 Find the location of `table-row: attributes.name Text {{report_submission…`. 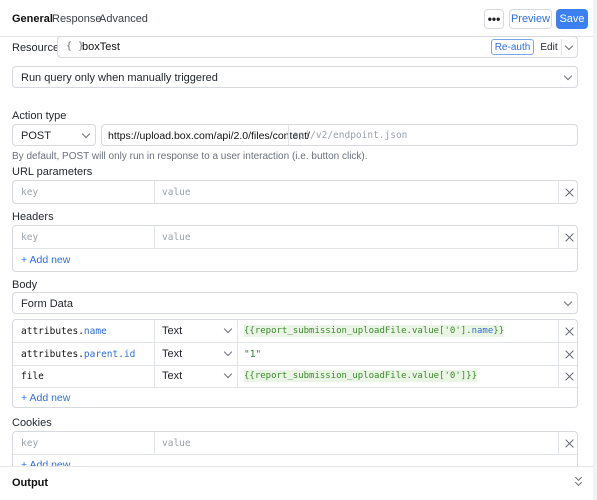

table-row: attributes.name Text {{report_submission… is located at coordinates (295, 331).